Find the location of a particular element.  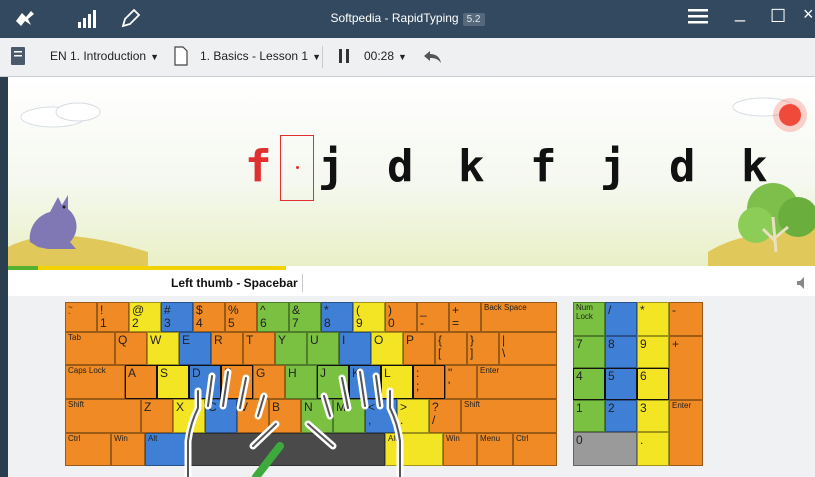

toolbar-divider is located at coordinates (322, 57).